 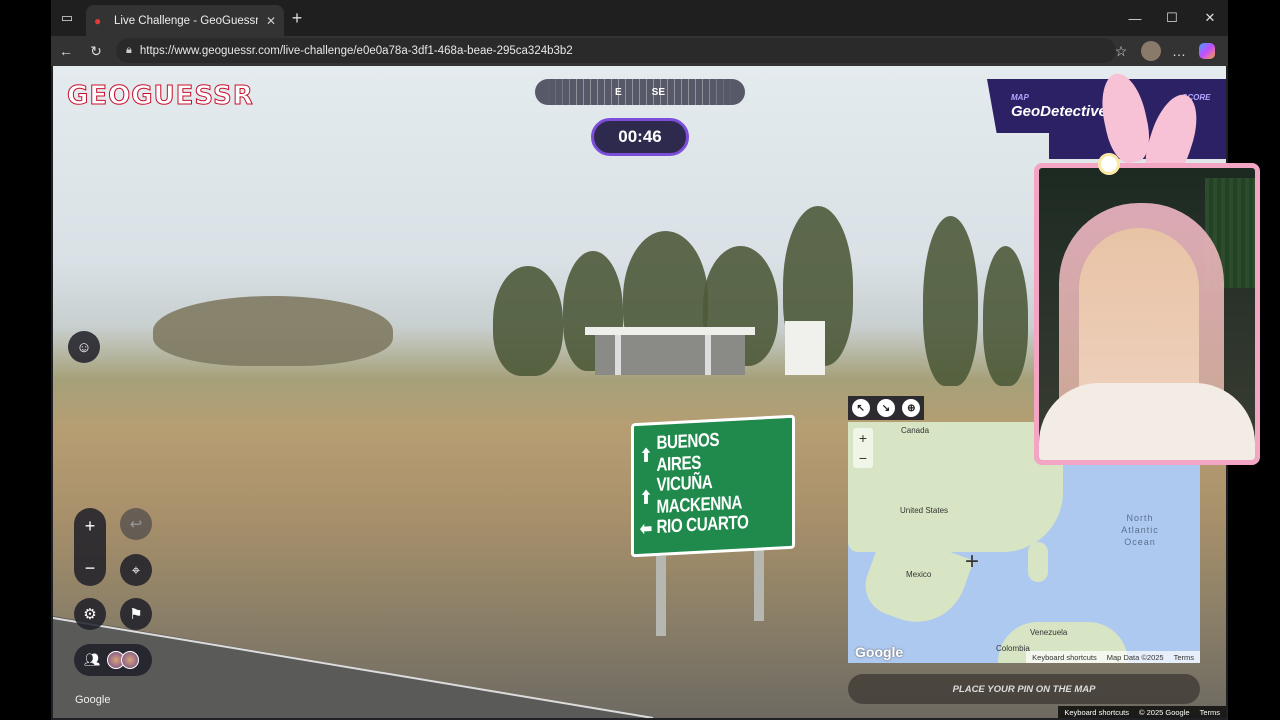 I want to click on streamer-shirt, so click(x=1147, y=421).